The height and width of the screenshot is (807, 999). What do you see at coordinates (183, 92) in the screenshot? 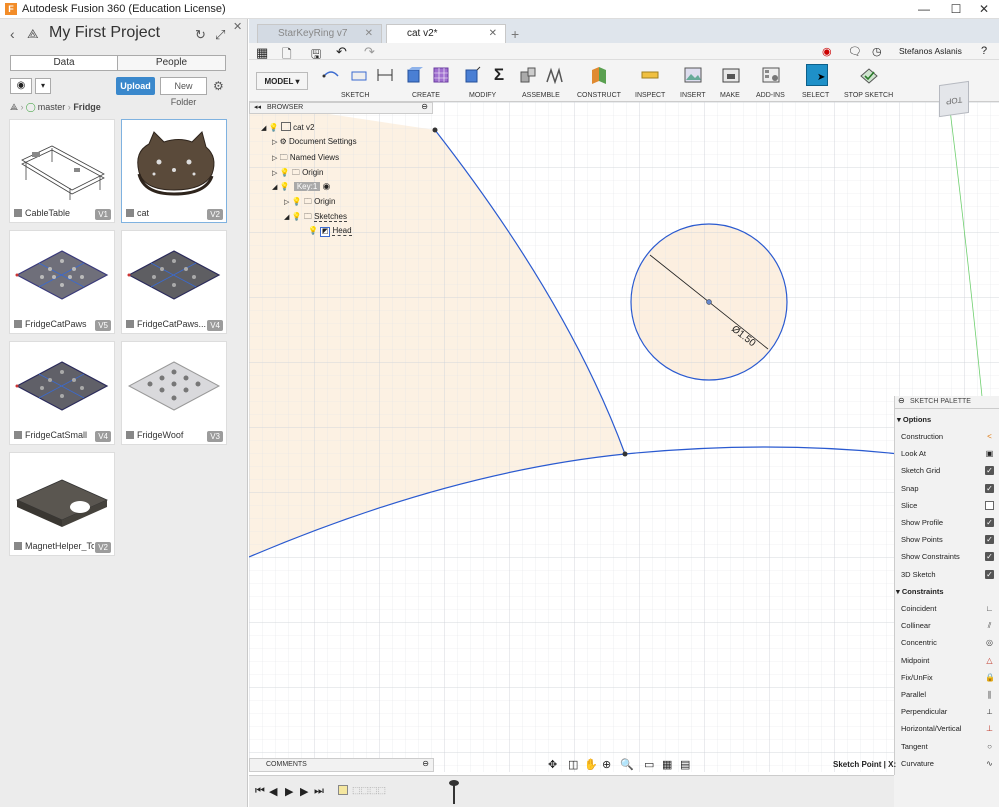
I see `new-folder-button: New Folder` at bounding box center [183, 92].